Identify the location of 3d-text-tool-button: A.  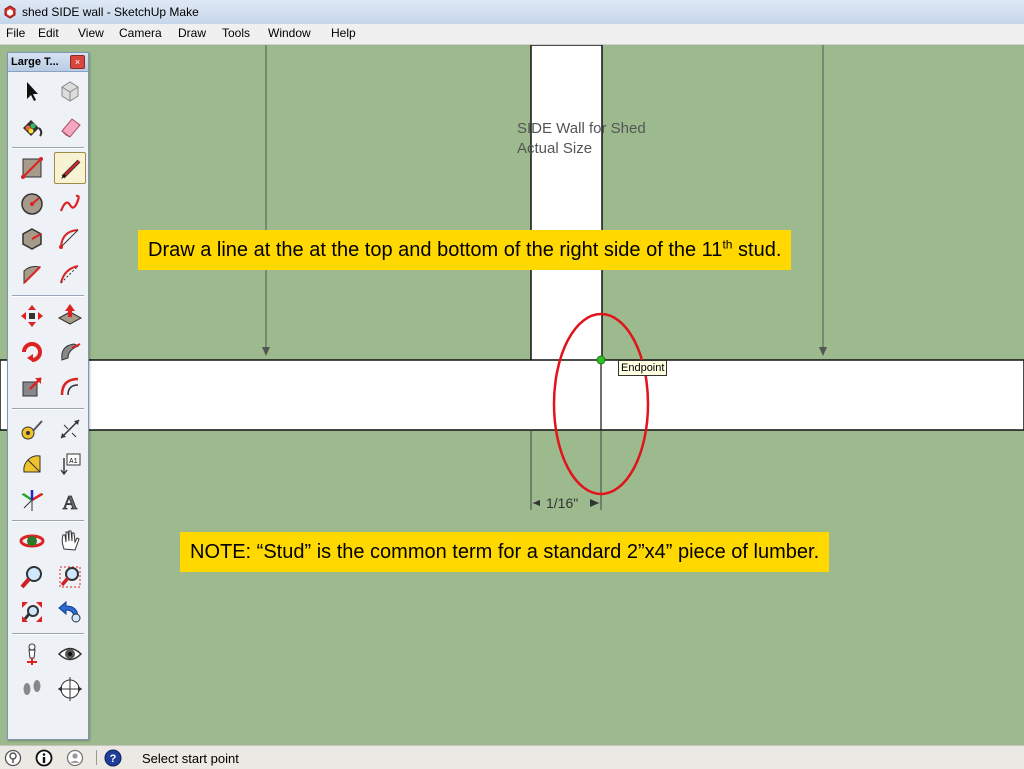
(70, 500).